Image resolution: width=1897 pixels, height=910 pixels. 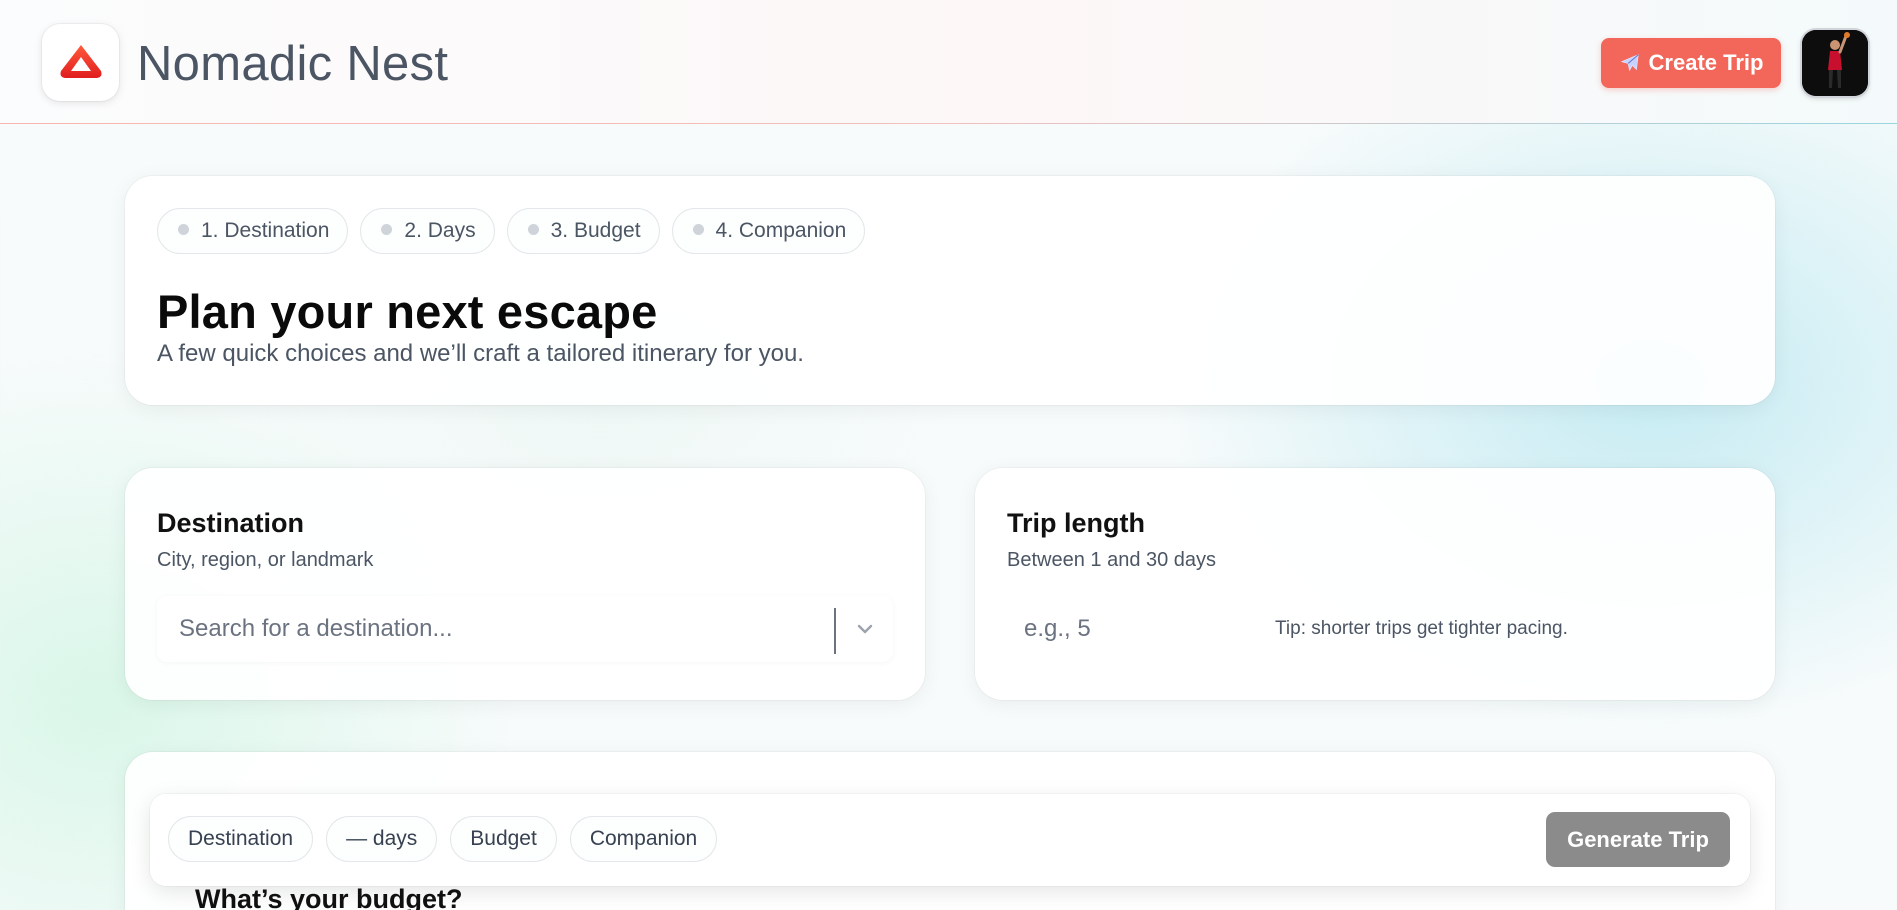 I want to click on step-label: 3. Budget, so click(x=595, y=230).